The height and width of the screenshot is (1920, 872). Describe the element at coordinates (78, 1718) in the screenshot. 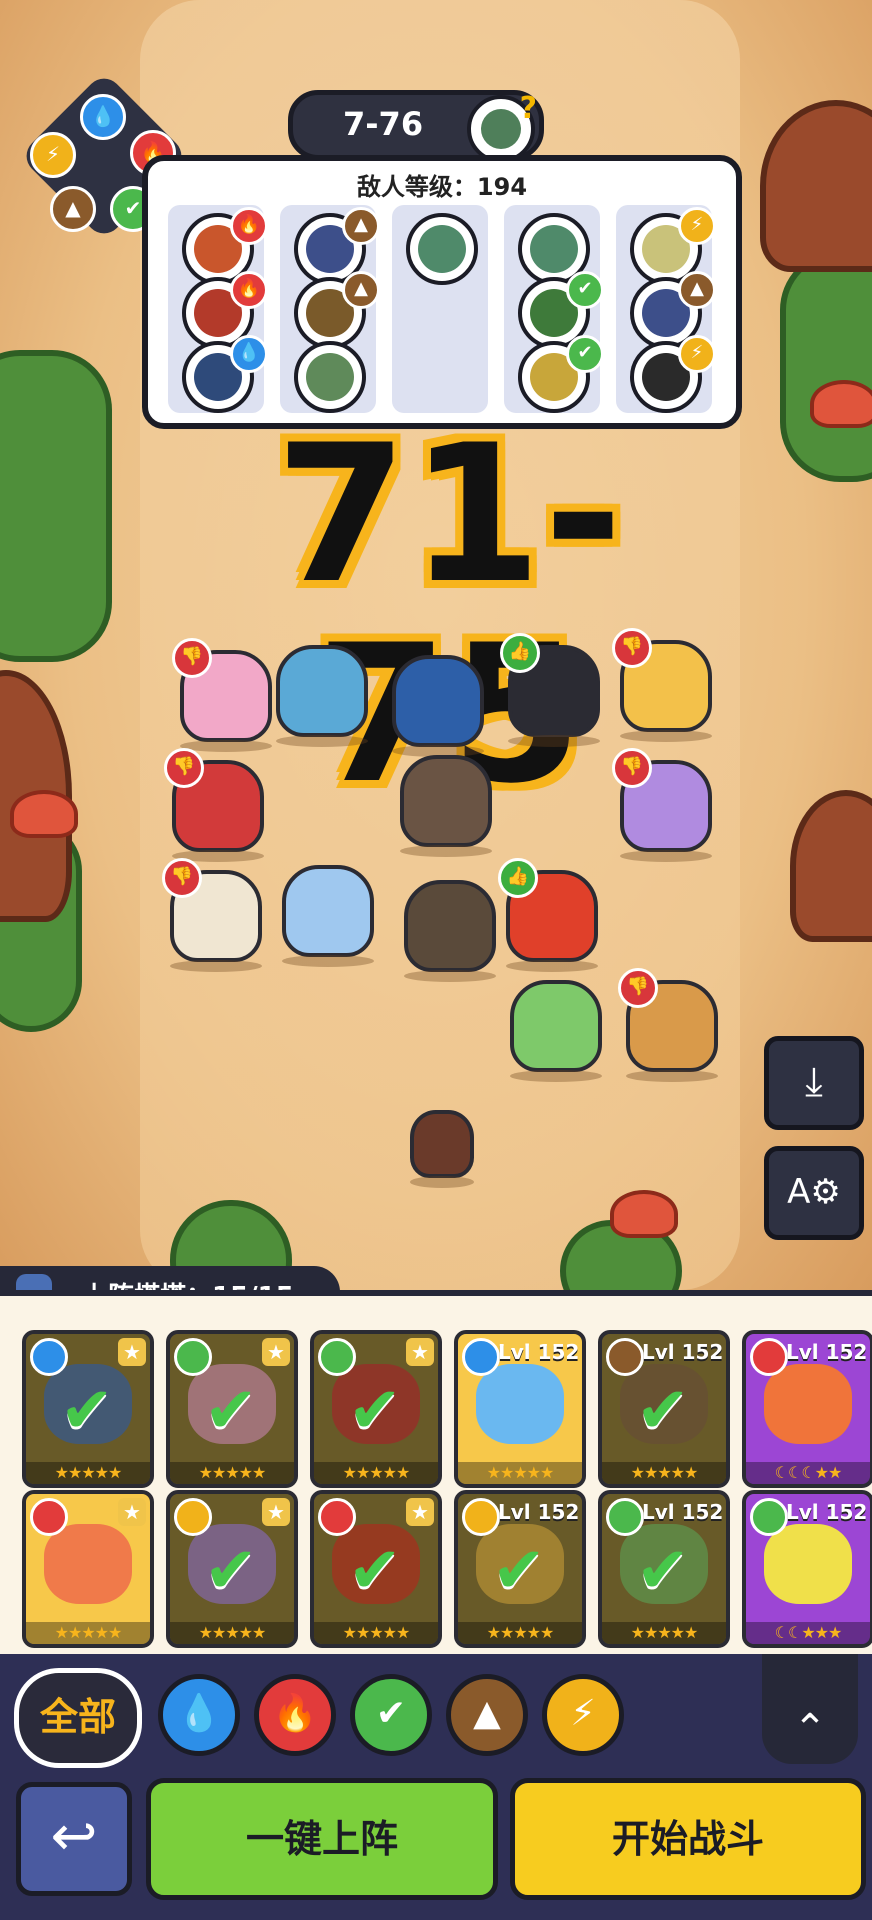

I see `filter-all-button: 全部` at that location.